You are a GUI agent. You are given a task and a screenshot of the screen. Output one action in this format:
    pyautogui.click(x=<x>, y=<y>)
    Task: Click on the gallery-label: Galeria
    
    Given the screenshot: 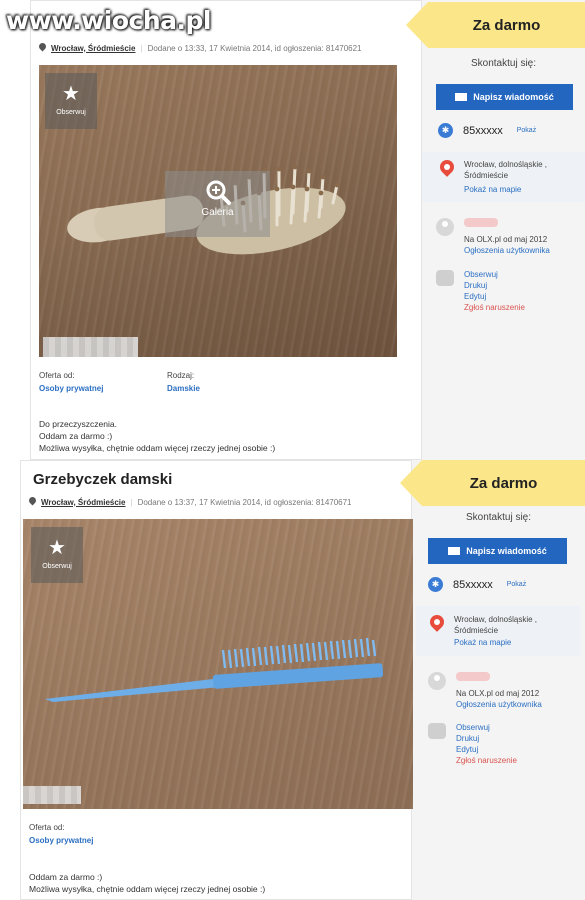 What is the action you would take?
    pyautogui.click(x=217, y=212)
    